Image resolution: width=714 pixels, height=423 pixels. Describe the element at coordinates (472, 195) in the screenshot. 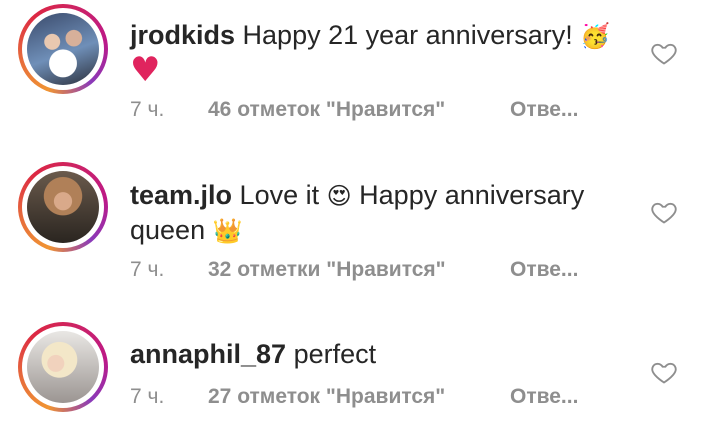

I see `comment-message-cont: Happy anniversary` at that location.